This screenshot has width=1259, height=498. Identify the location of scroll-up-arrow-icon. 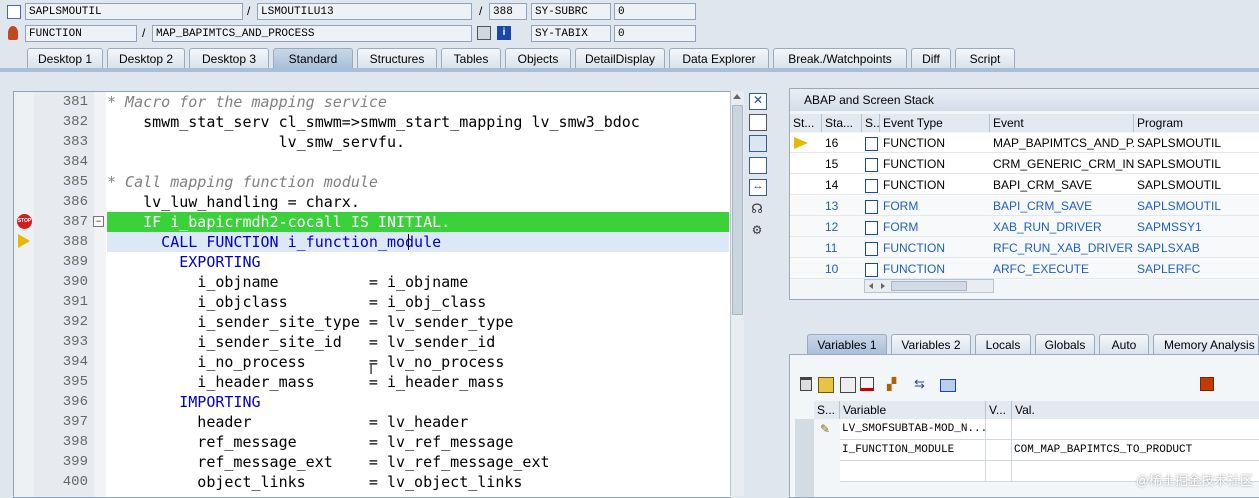
(737, 96).